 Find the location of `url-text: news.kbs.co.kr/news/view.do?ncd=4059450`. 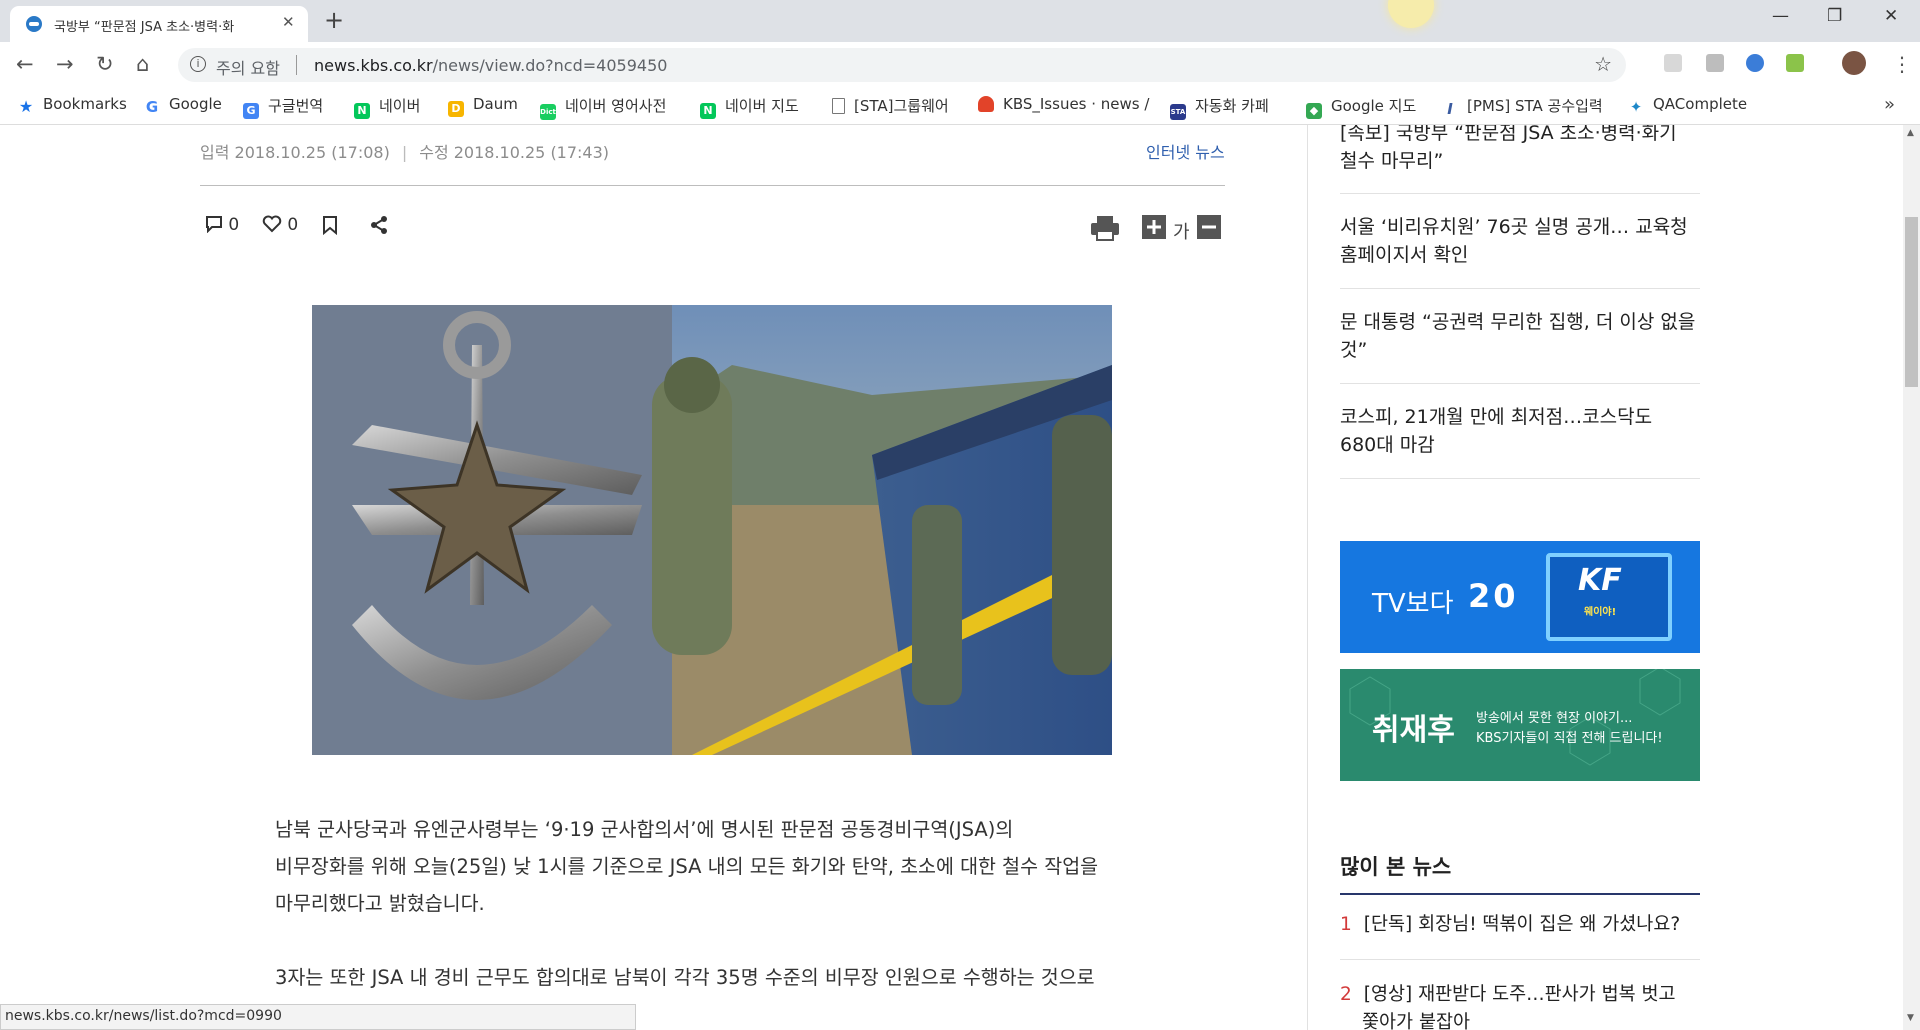

url-text: news.kbs.co.kr/news/view.do?ncd=4059450 is located at coordinates (490, 65).